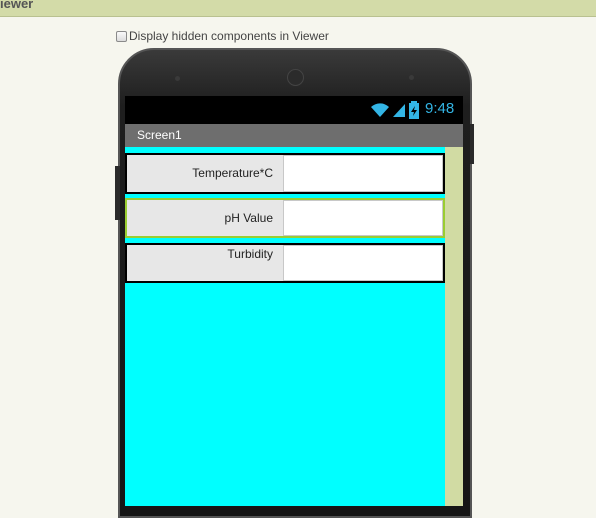 The width and height of the screenshot is (596, 518). Describe the element at coordinates (229, 36) in the screenshot. I see `display-hidden-label: Display hidden components in Viewer` at that location.